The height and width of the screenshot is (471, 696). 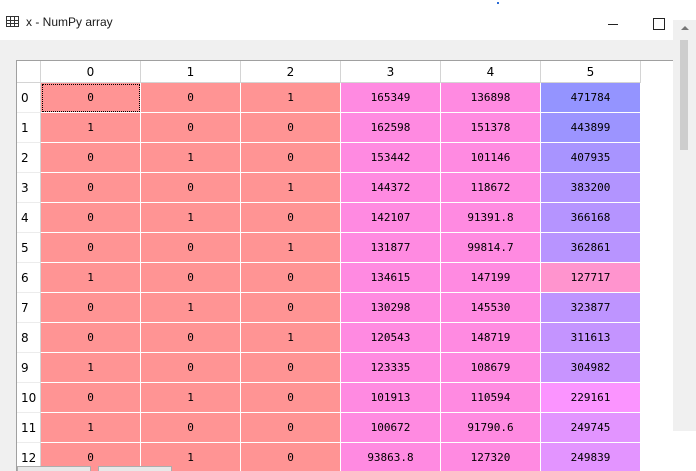 What do you see at coordinates (591, 278) in the screenshot?
I see `table-cell: 127717` at bounding box center [591, 278].